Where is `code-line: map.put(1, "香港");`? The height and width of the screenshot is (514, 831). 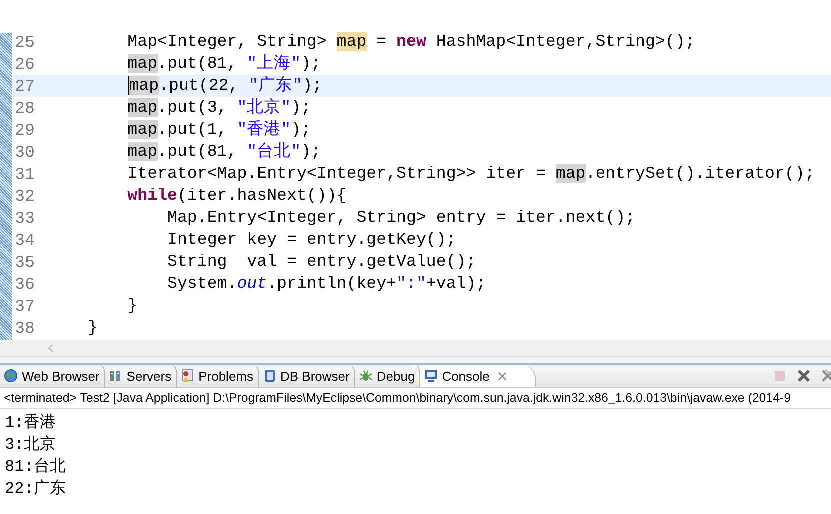 code-line: map.put(1, "香港"); is located at coordinates (220, 129).